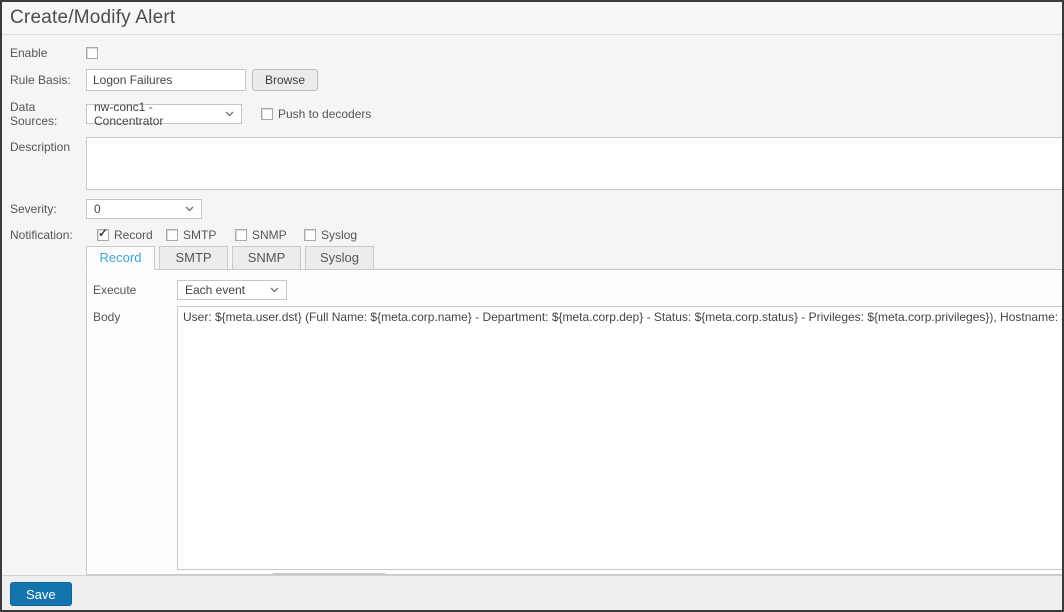 The image size is (1064, 612). What do you see at coordinates (93, 17) in the screenshot?
I see `page-title: Create/Modify Alert` at bounding box center [93, 17].